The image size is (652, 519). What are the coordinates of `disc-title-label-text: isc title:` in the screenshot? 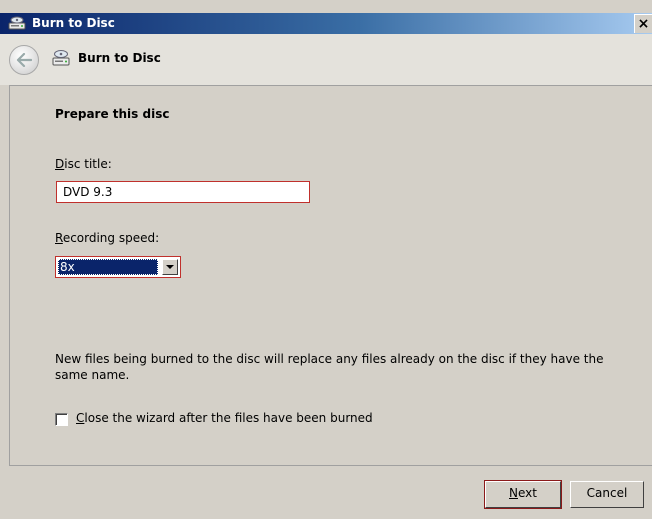 It's located at (88, 164).